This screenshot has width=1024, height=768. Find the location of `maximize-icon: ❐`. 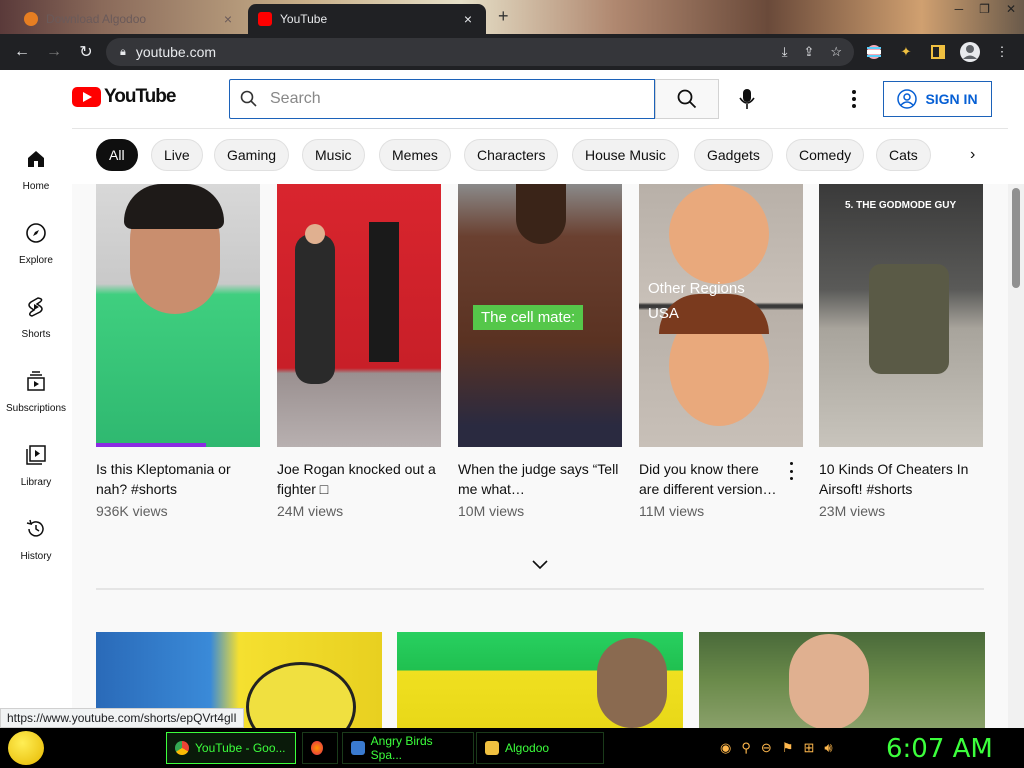

maximize-icon: ❐ is located at coordinates (984, 9).